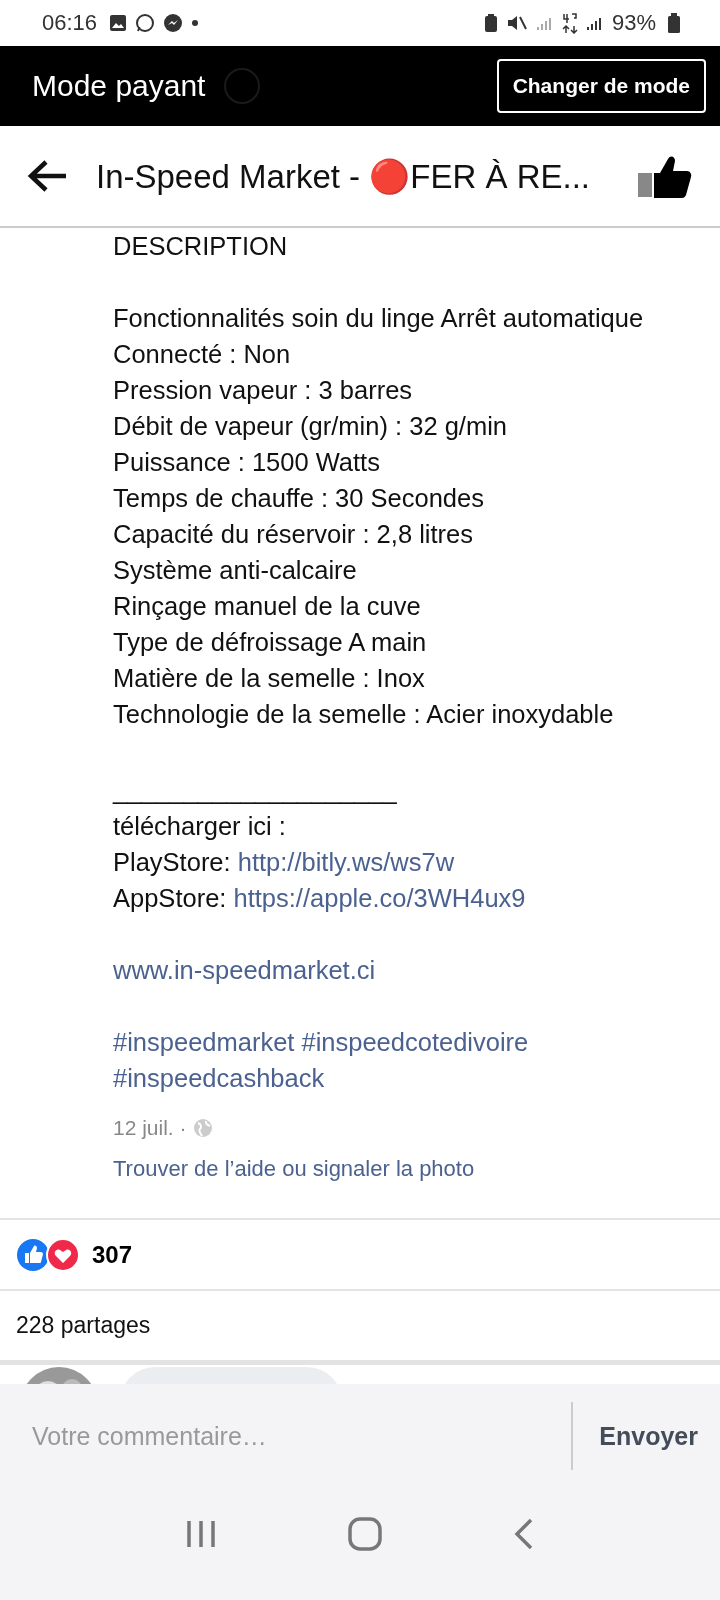 This screenshot has width=720, height=1600. What do you see at coordinates (150, 1128) in the screenshot?
I see `post-date: 12 juil. ·` at bounding box center [150, 1128].